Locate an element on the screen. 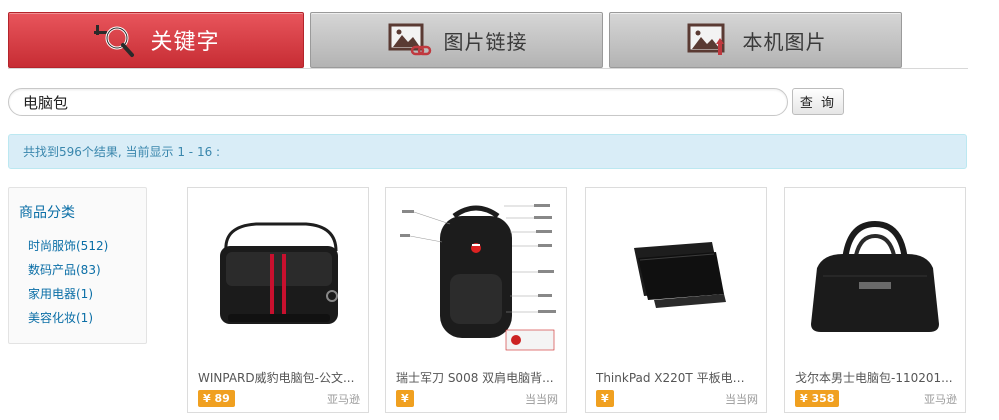 The height and width of the screenshot is (420, 999). tabs-divider is located at coordinates (488, 68).